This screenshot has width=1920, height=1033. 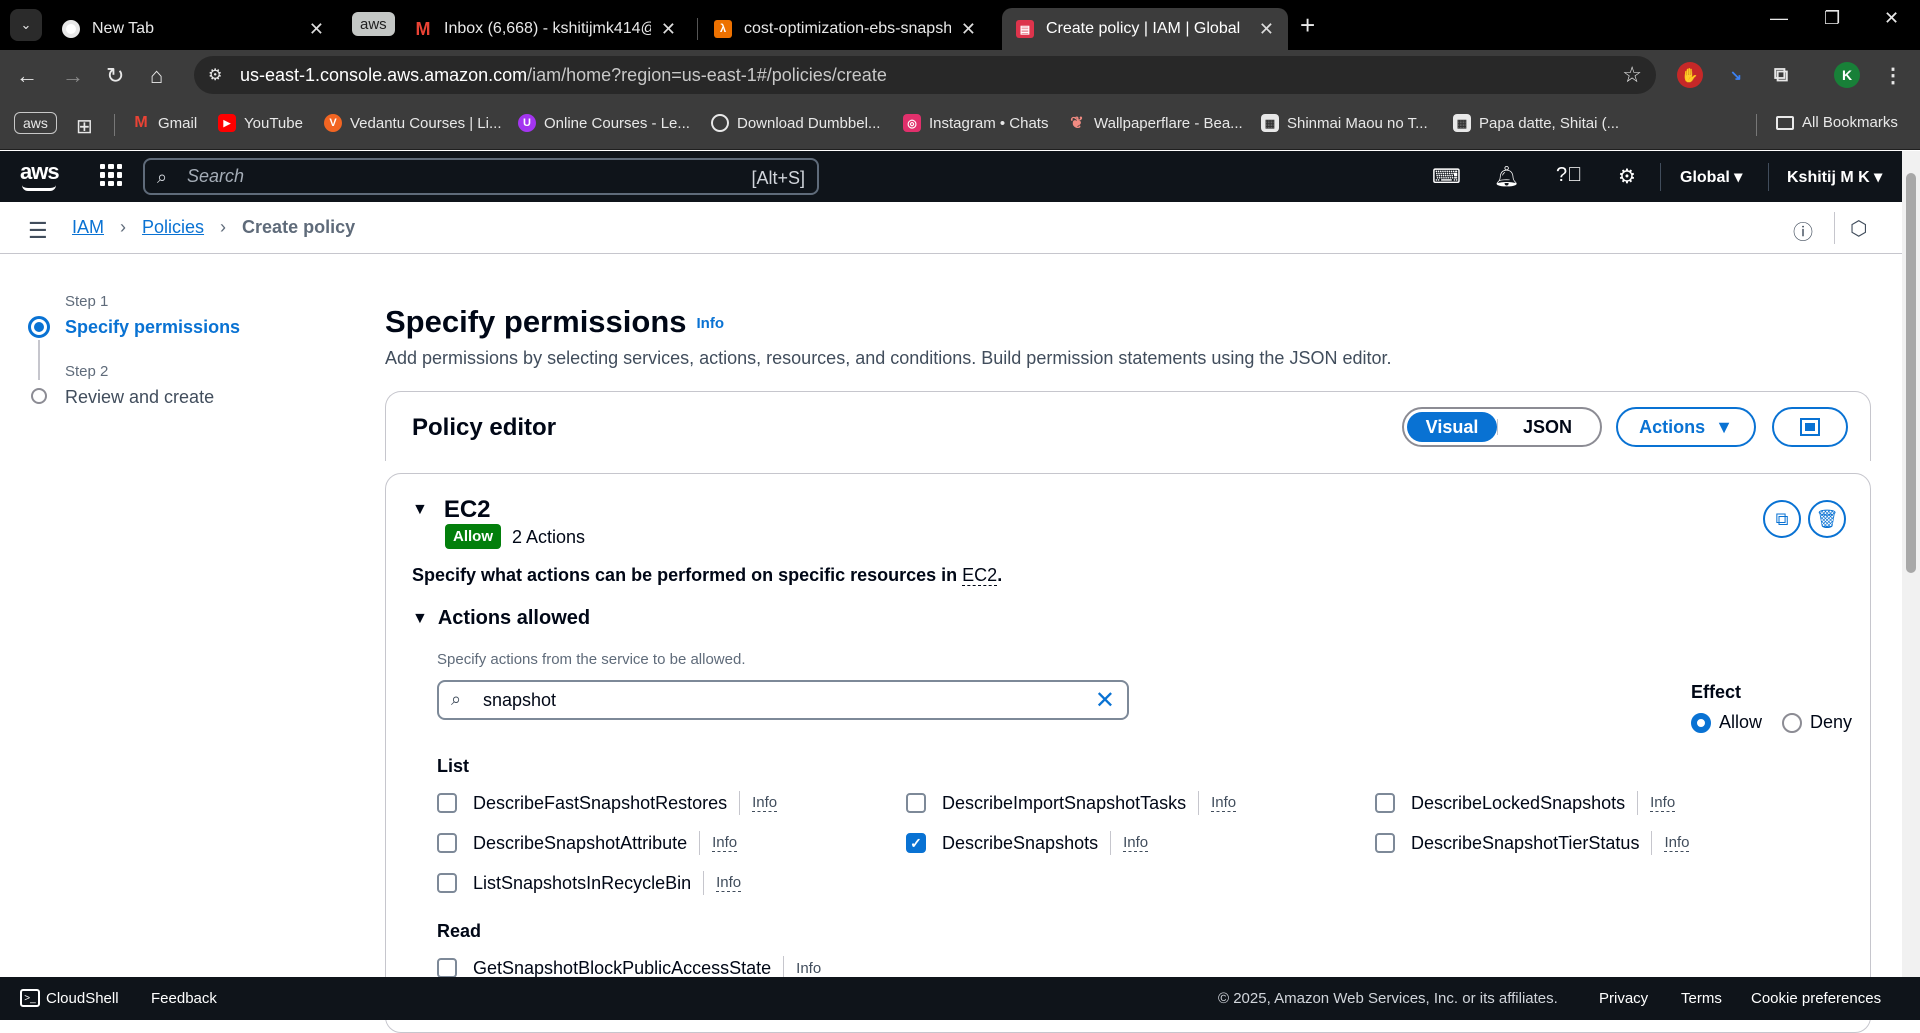 I want to click on tab-group-aws: aws, so click(x=373, y=24).